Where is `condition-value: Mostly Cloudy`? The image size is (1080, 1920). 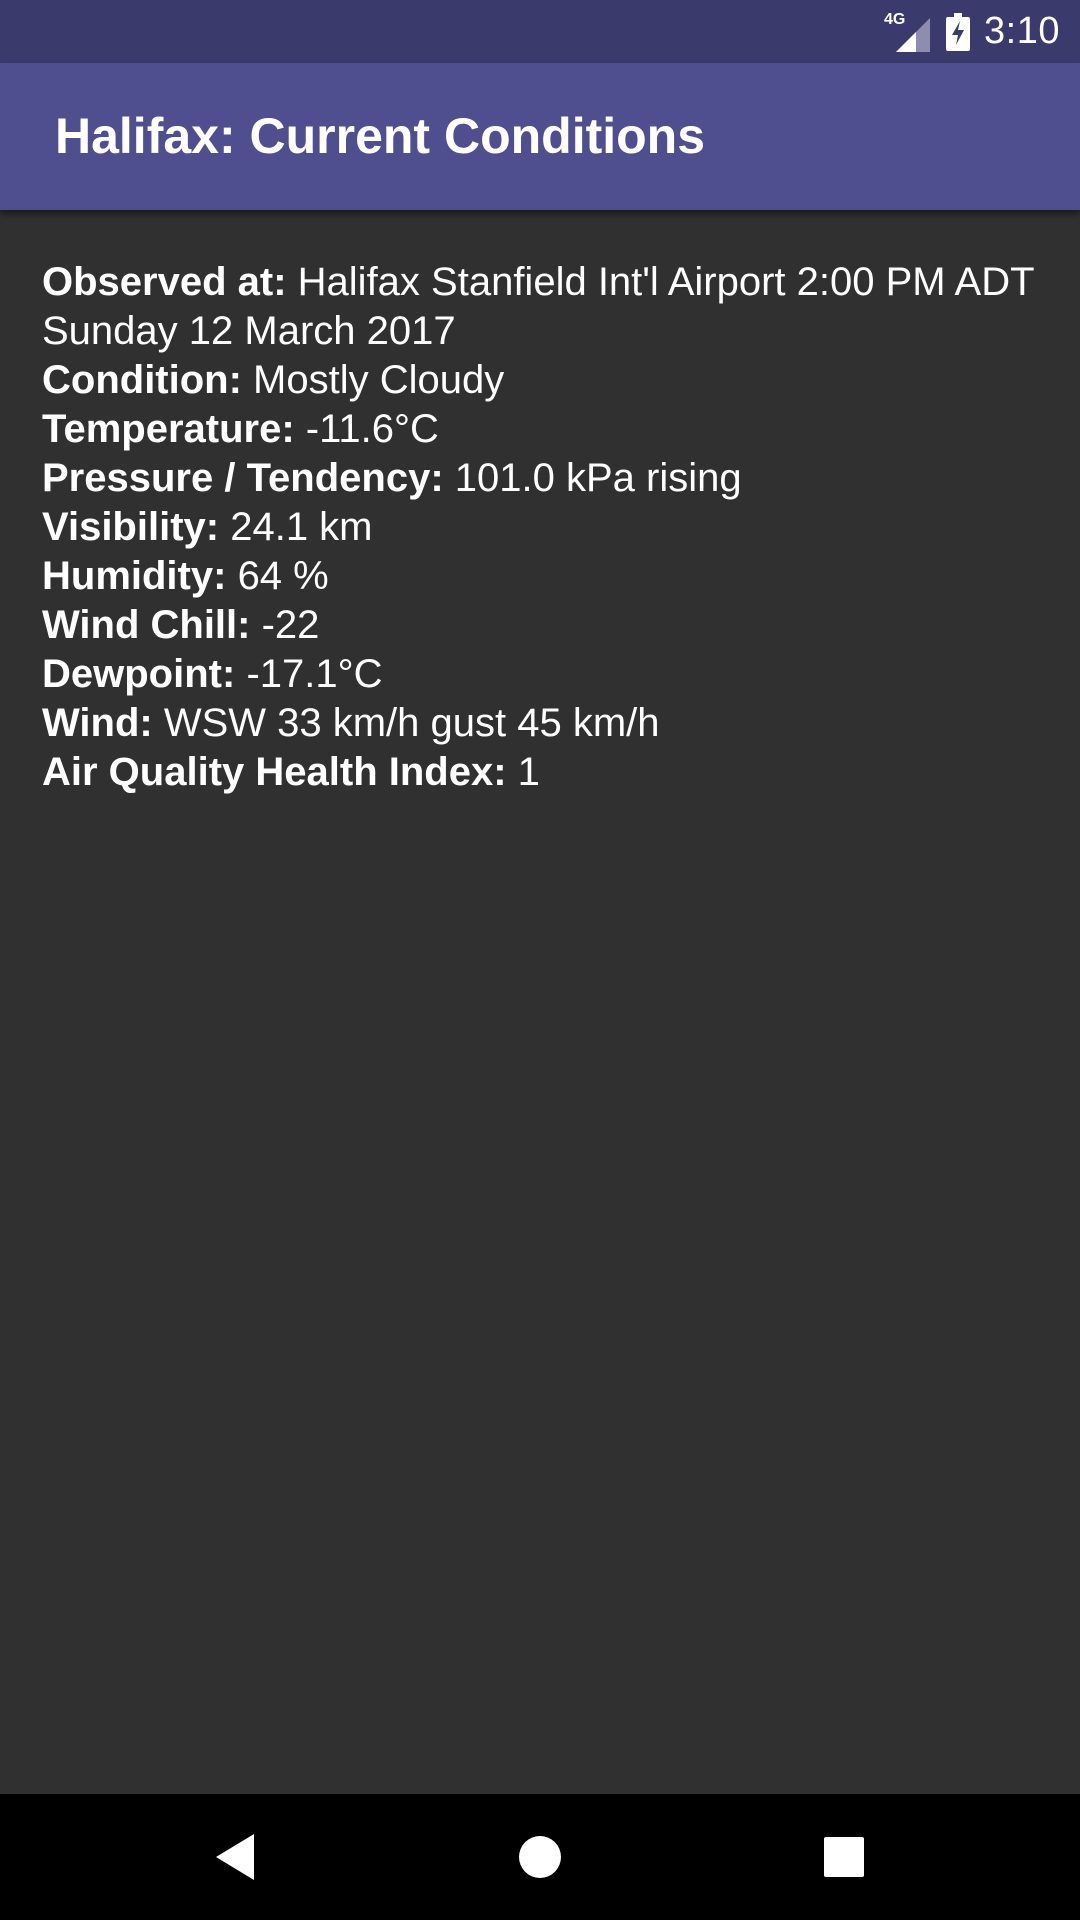
condition-value: Mostly Cloudy is located at coordinates (379, 380).